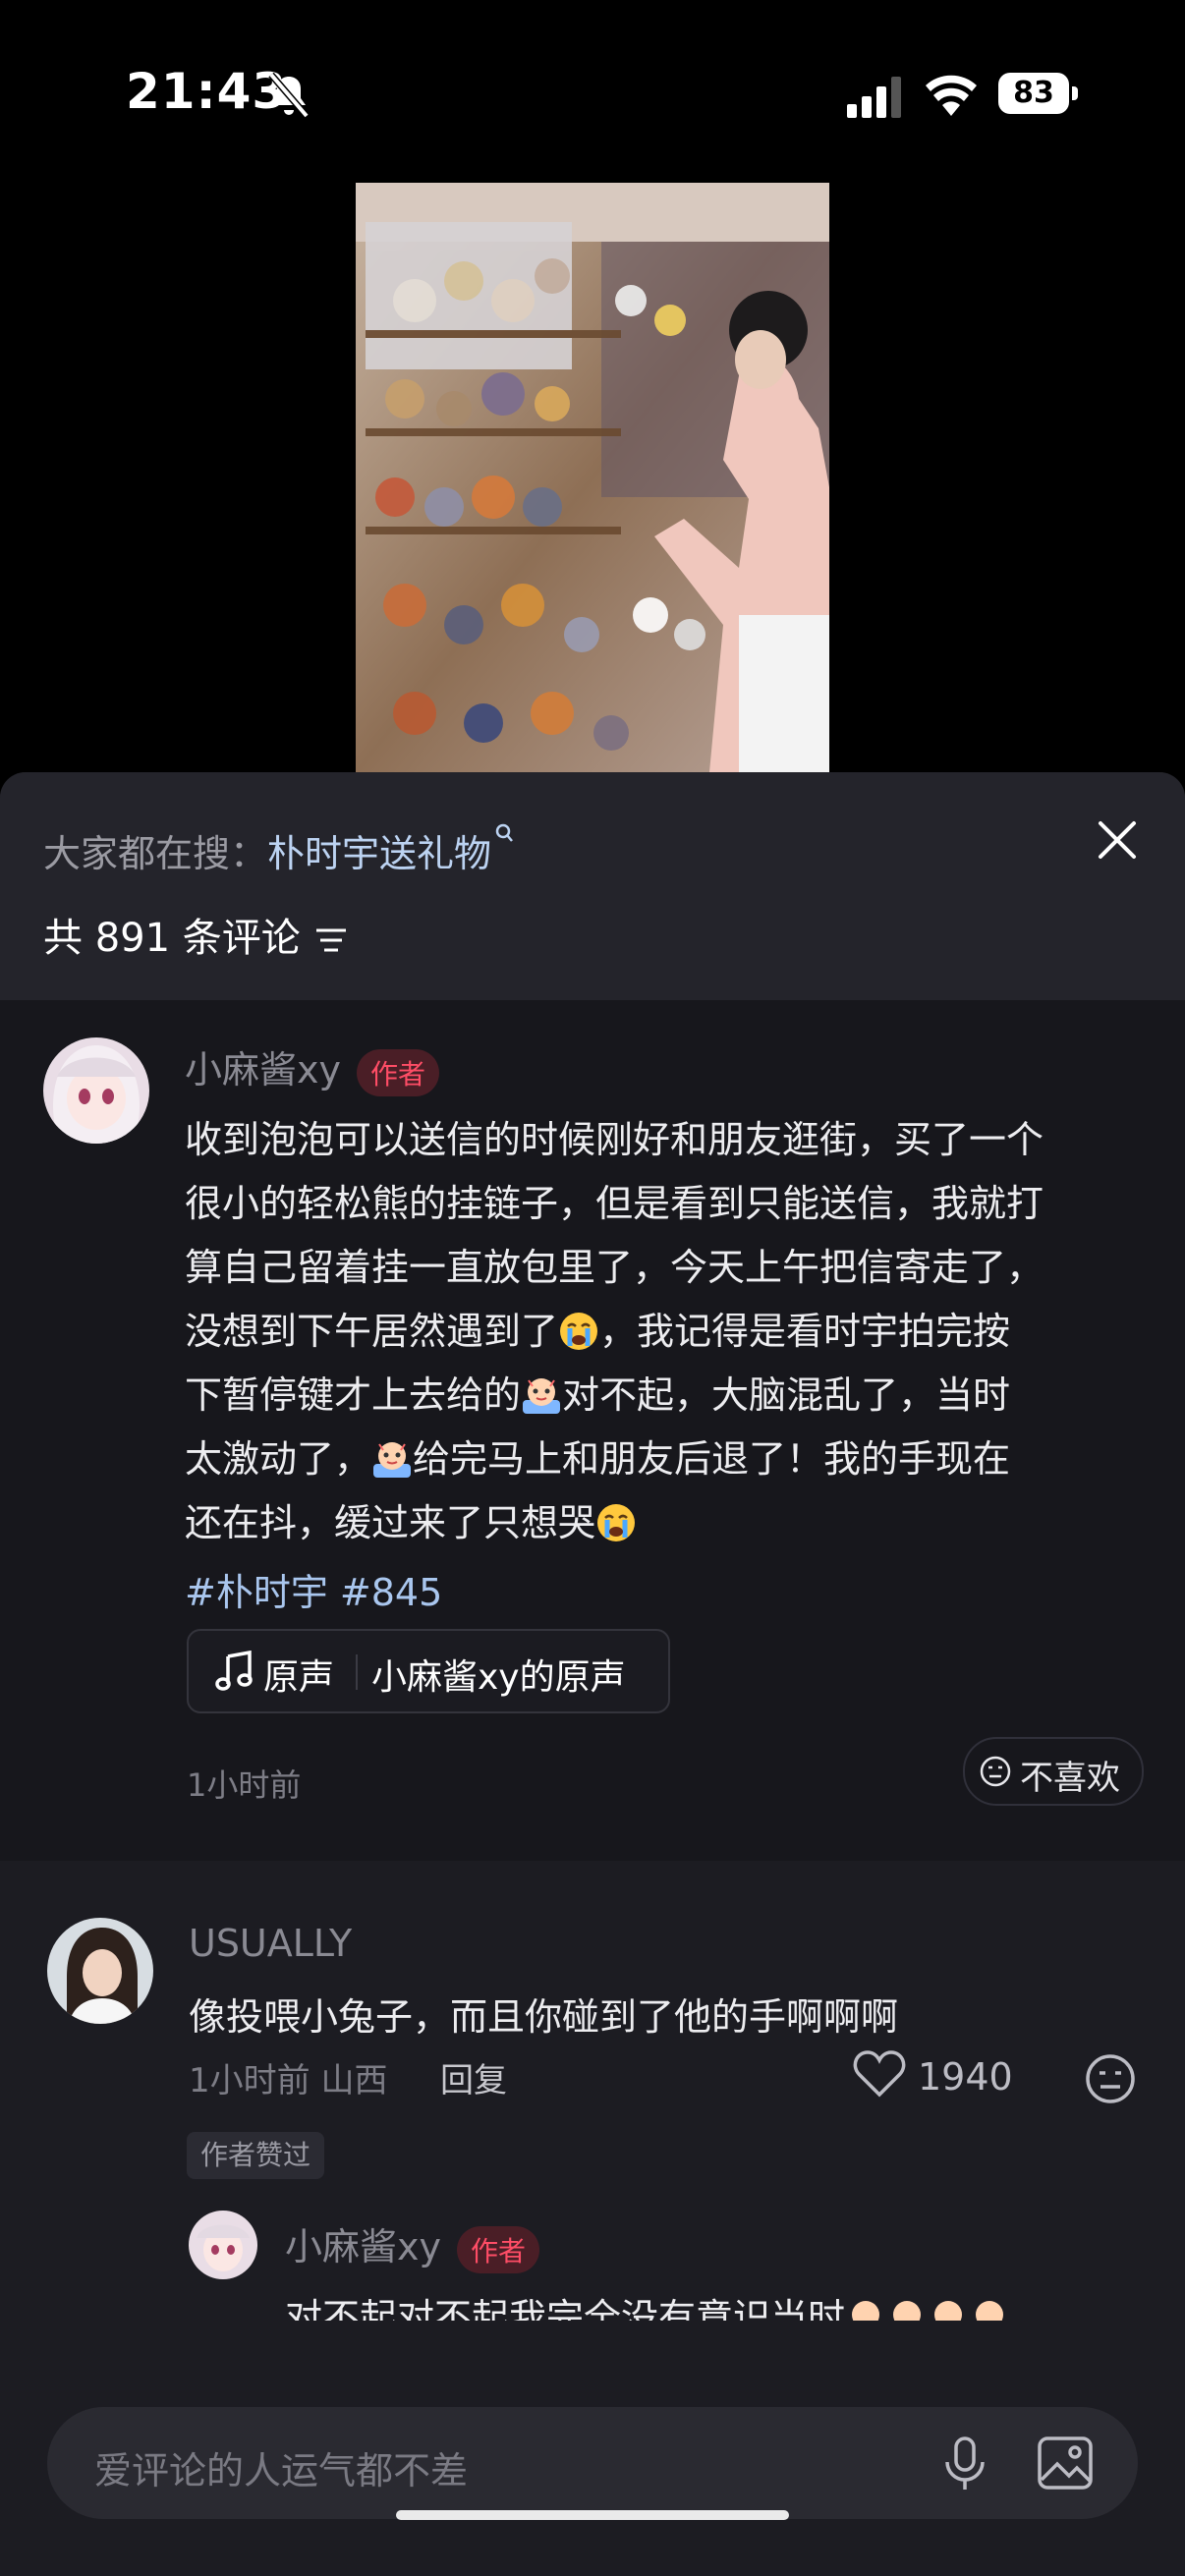 This screenshot has width=1185, height=2576. I want to click on post-line-part: ，我记得是看时宇拍完按, so click(805, 1331).